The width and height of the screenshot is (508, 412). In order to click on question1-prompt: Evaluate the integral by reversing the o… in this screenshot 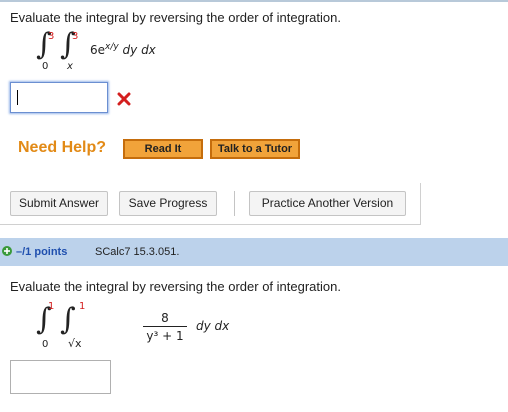, I will do `click(175, 17)`.